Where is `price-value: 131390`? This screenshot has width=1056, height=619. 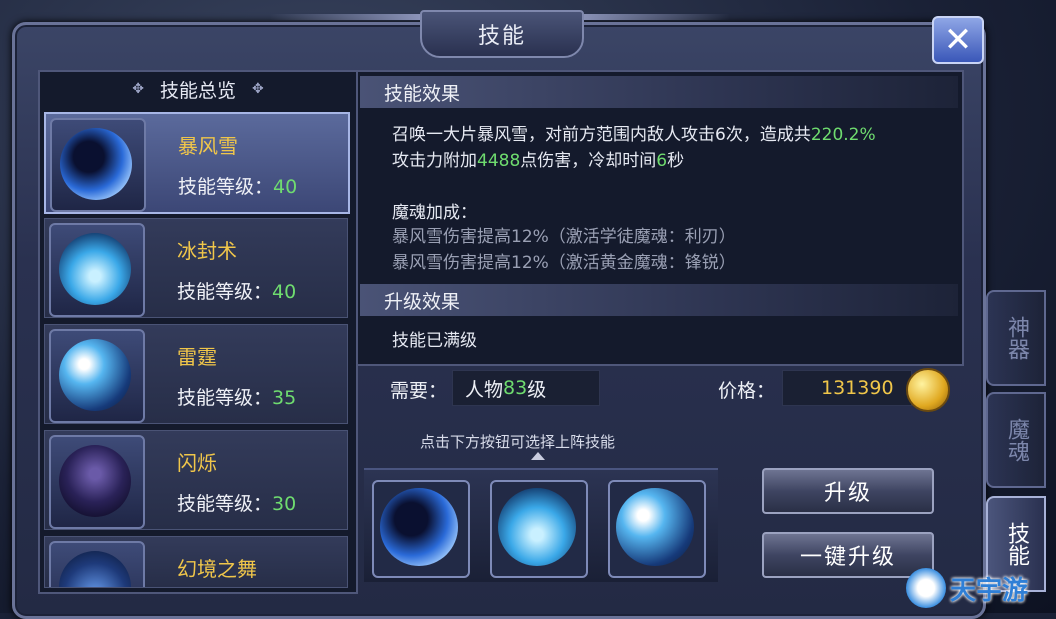 price-value: 131390 is located at coordinates (847, 388).